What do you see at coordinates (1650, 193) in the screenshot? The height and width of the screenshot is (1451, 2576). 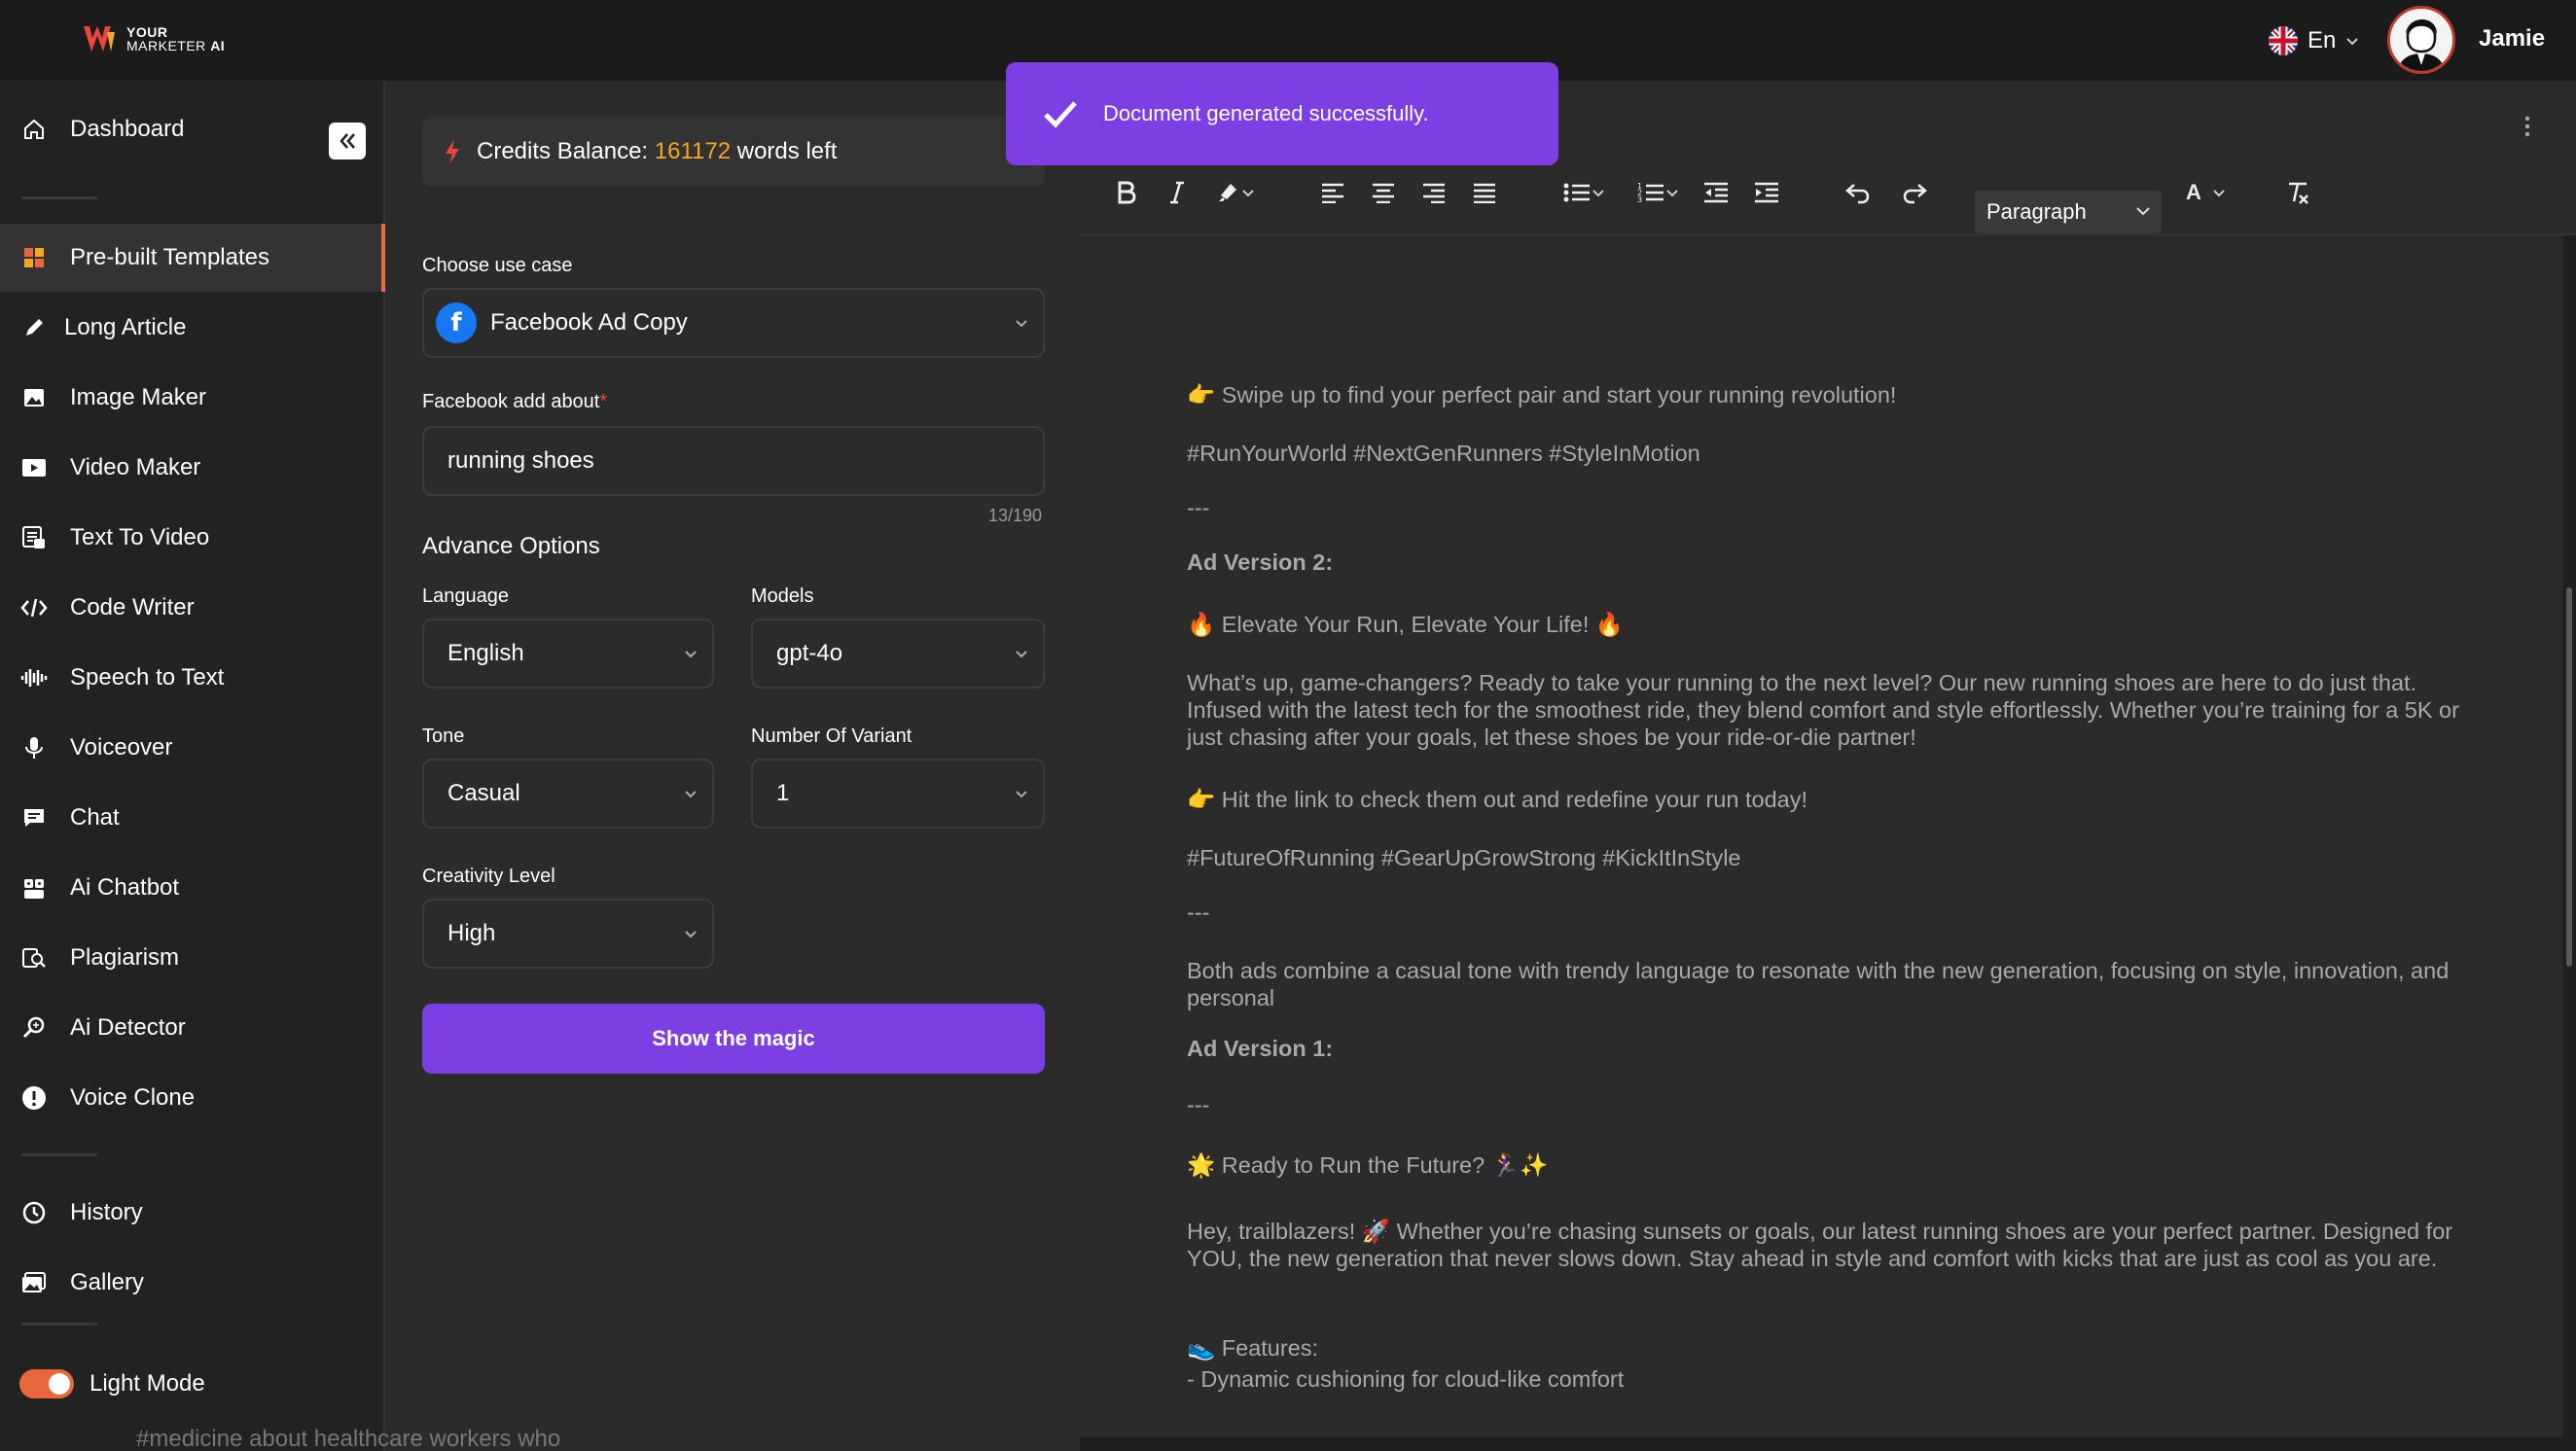 I see `numbered-list-icon: 123` at bounding box center [1650, 193].